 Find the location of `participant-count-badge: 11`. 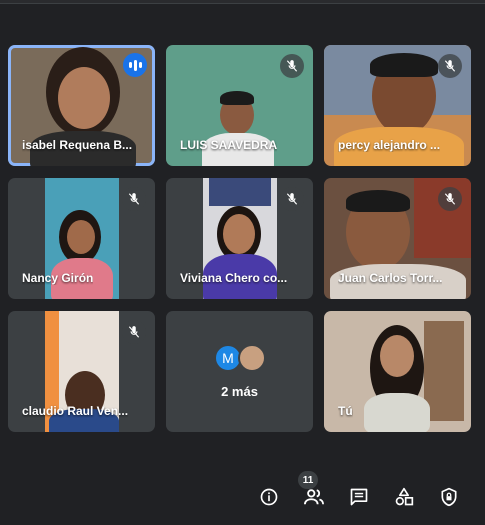

participant-count-badge: 11 is located at coordinates (308, 480).